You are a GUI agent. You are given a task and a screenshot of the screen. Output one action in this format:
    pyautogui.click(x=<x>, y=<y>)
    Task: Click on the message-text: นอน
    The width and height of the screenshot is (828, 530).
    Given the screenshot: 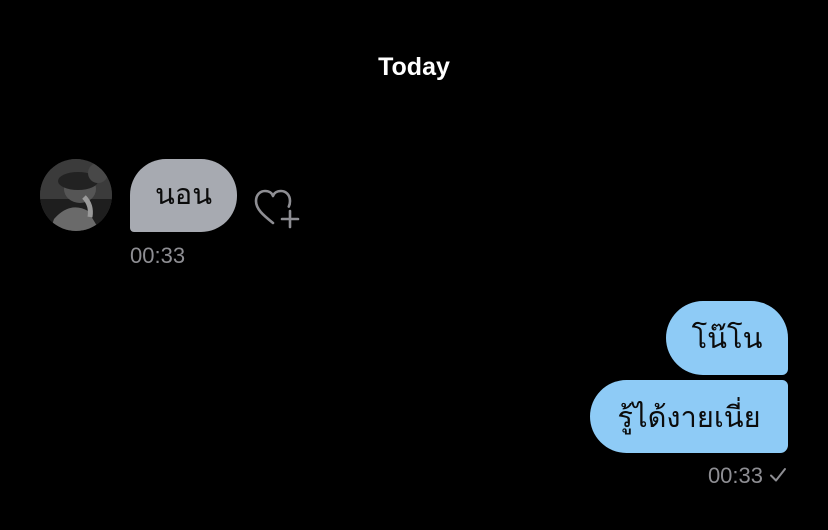 What is the action you would take?
    pyautogui.click(x=183, y=193)
    